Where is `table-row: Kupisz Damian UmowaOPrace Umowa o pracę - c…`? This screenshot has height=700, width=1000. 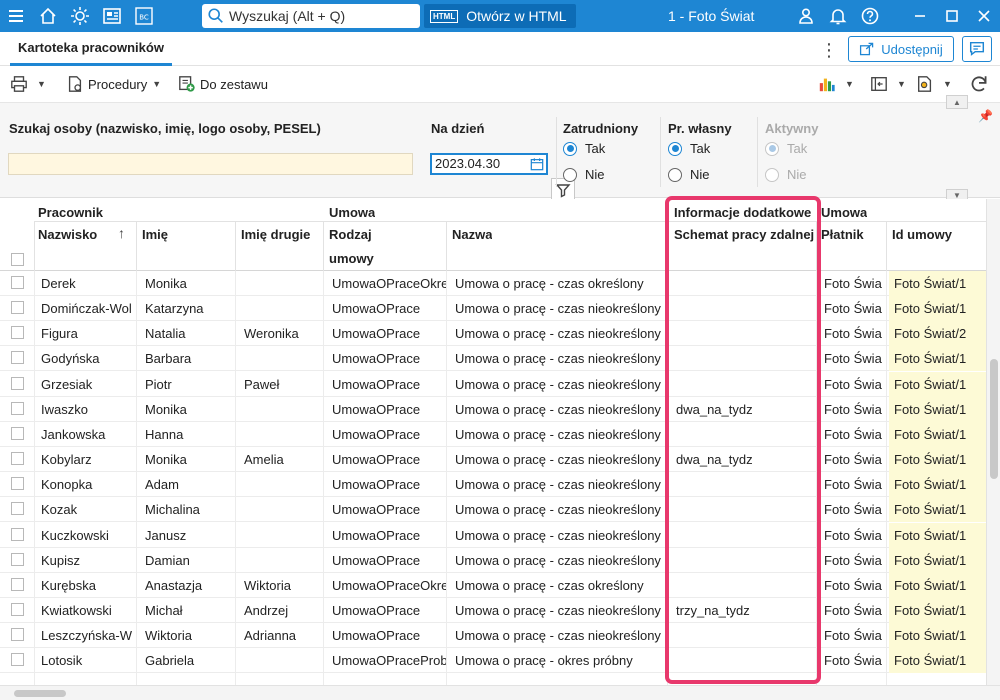 table-row: Kupisz Damian UmowaOPrace Umowa o pracę - c… is located at coordinates (493, 560).